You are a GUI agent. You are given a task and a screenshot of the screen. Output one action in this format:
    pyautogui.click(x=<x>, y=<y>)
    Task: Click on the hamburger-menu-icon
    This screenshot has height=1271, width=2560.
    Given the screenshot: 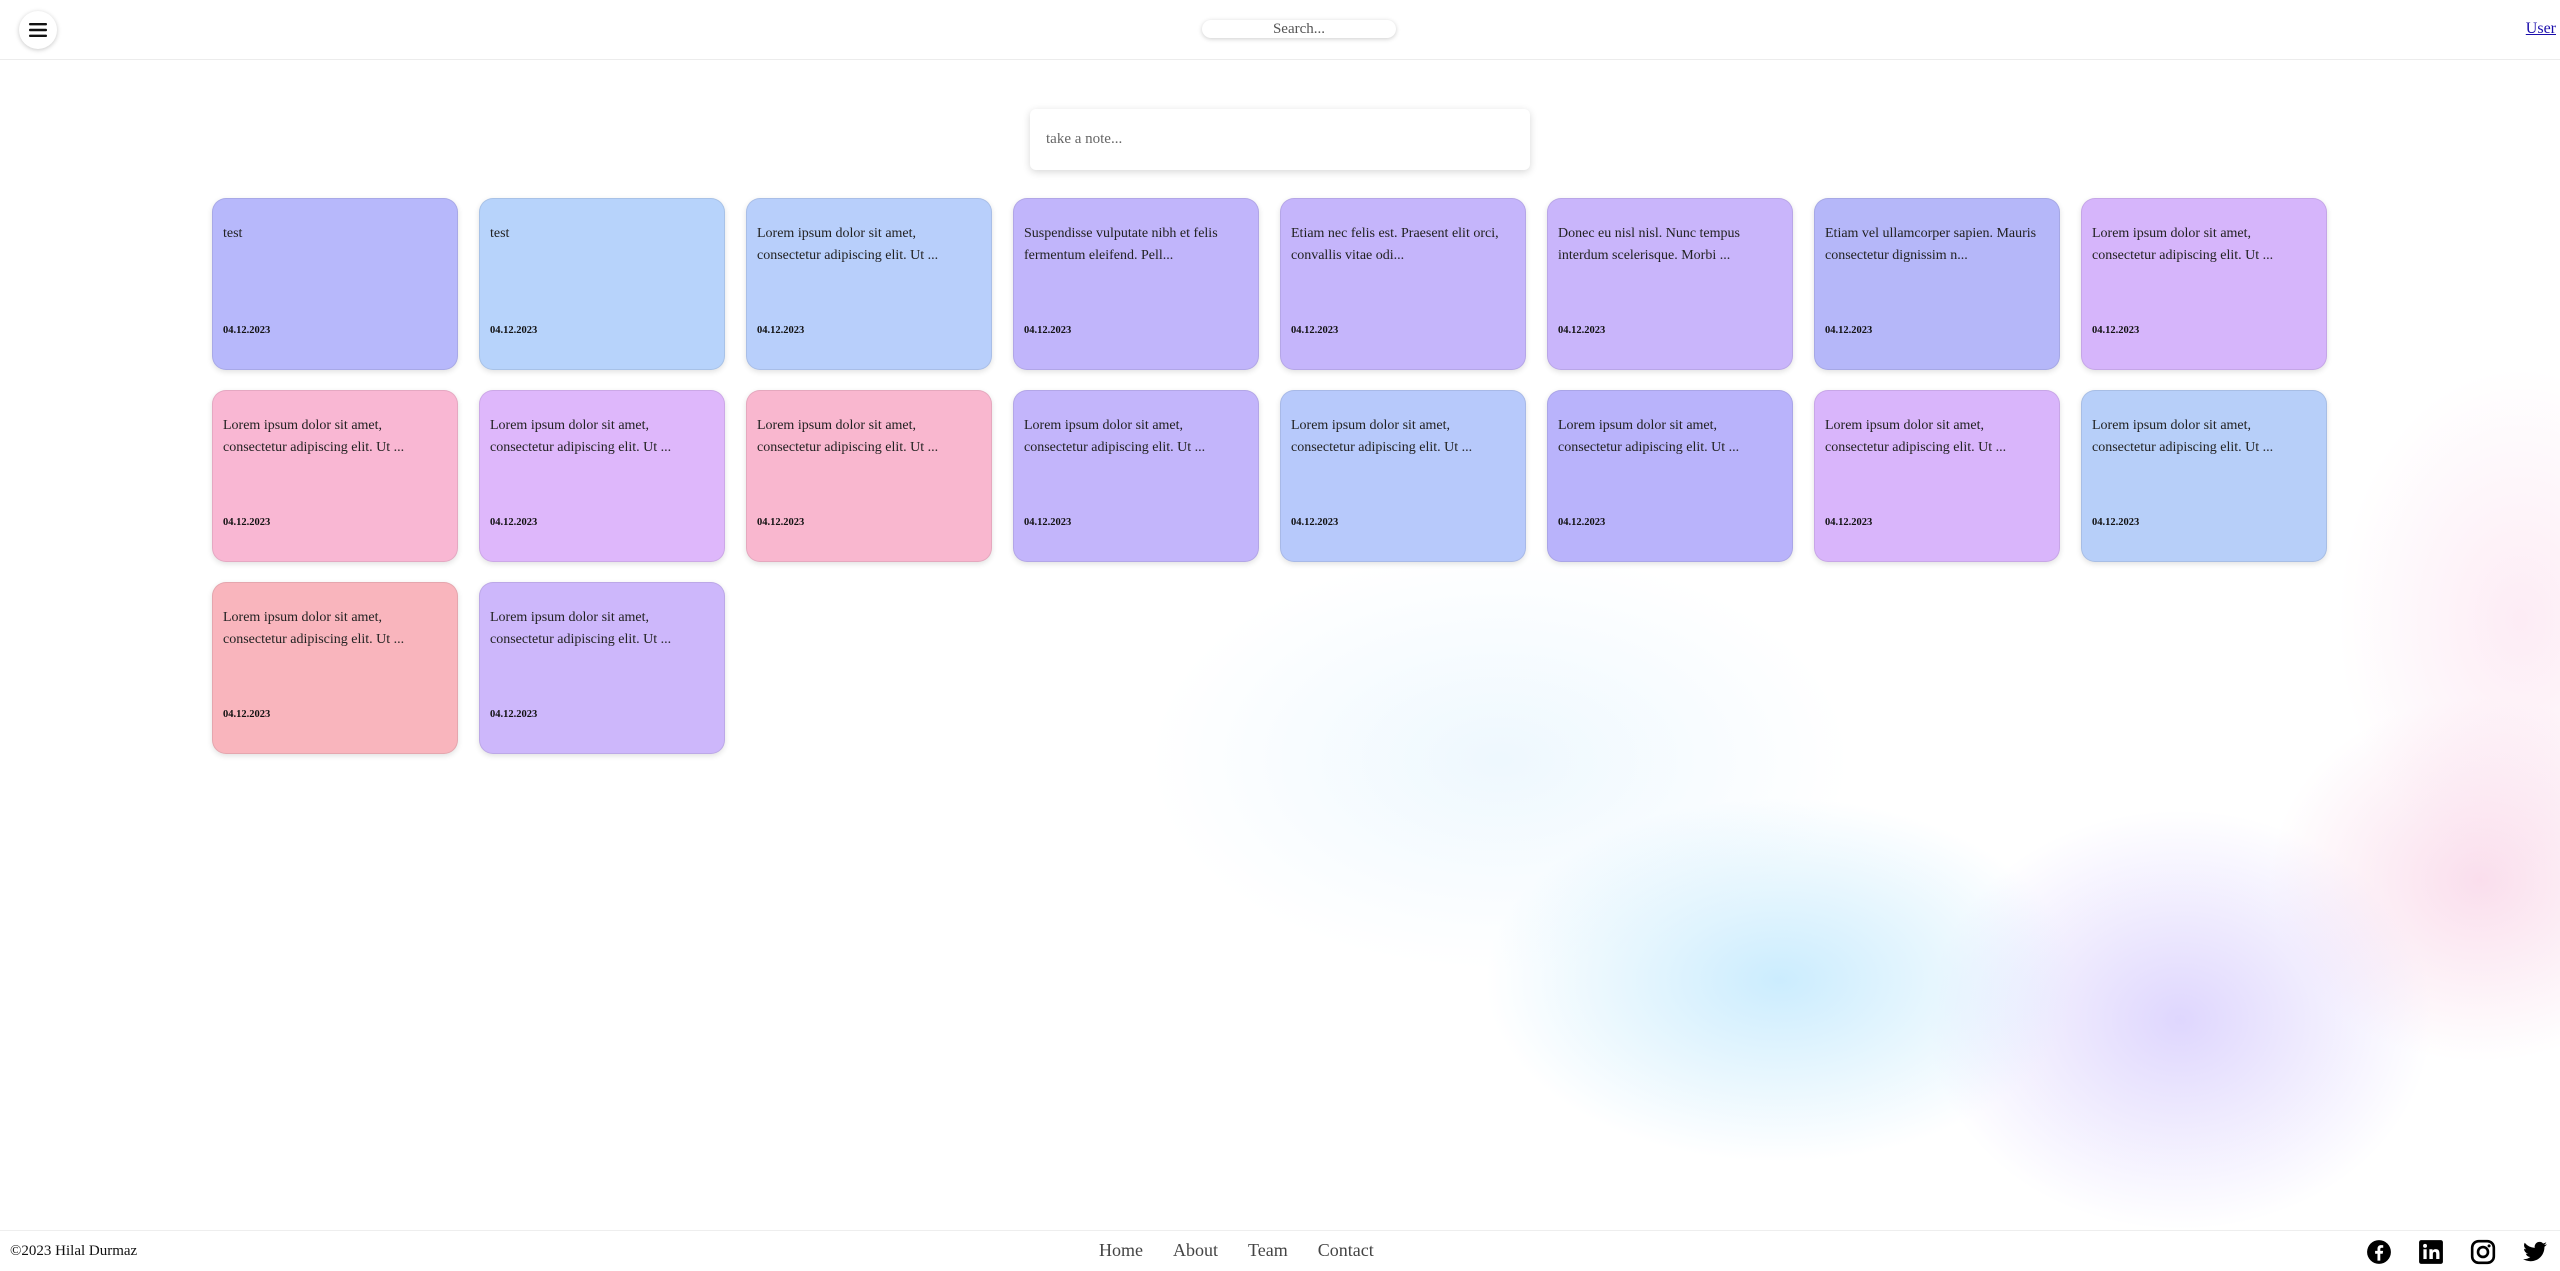 What is the action you would take?
    pyautogui.click(x=38, y=30)
    